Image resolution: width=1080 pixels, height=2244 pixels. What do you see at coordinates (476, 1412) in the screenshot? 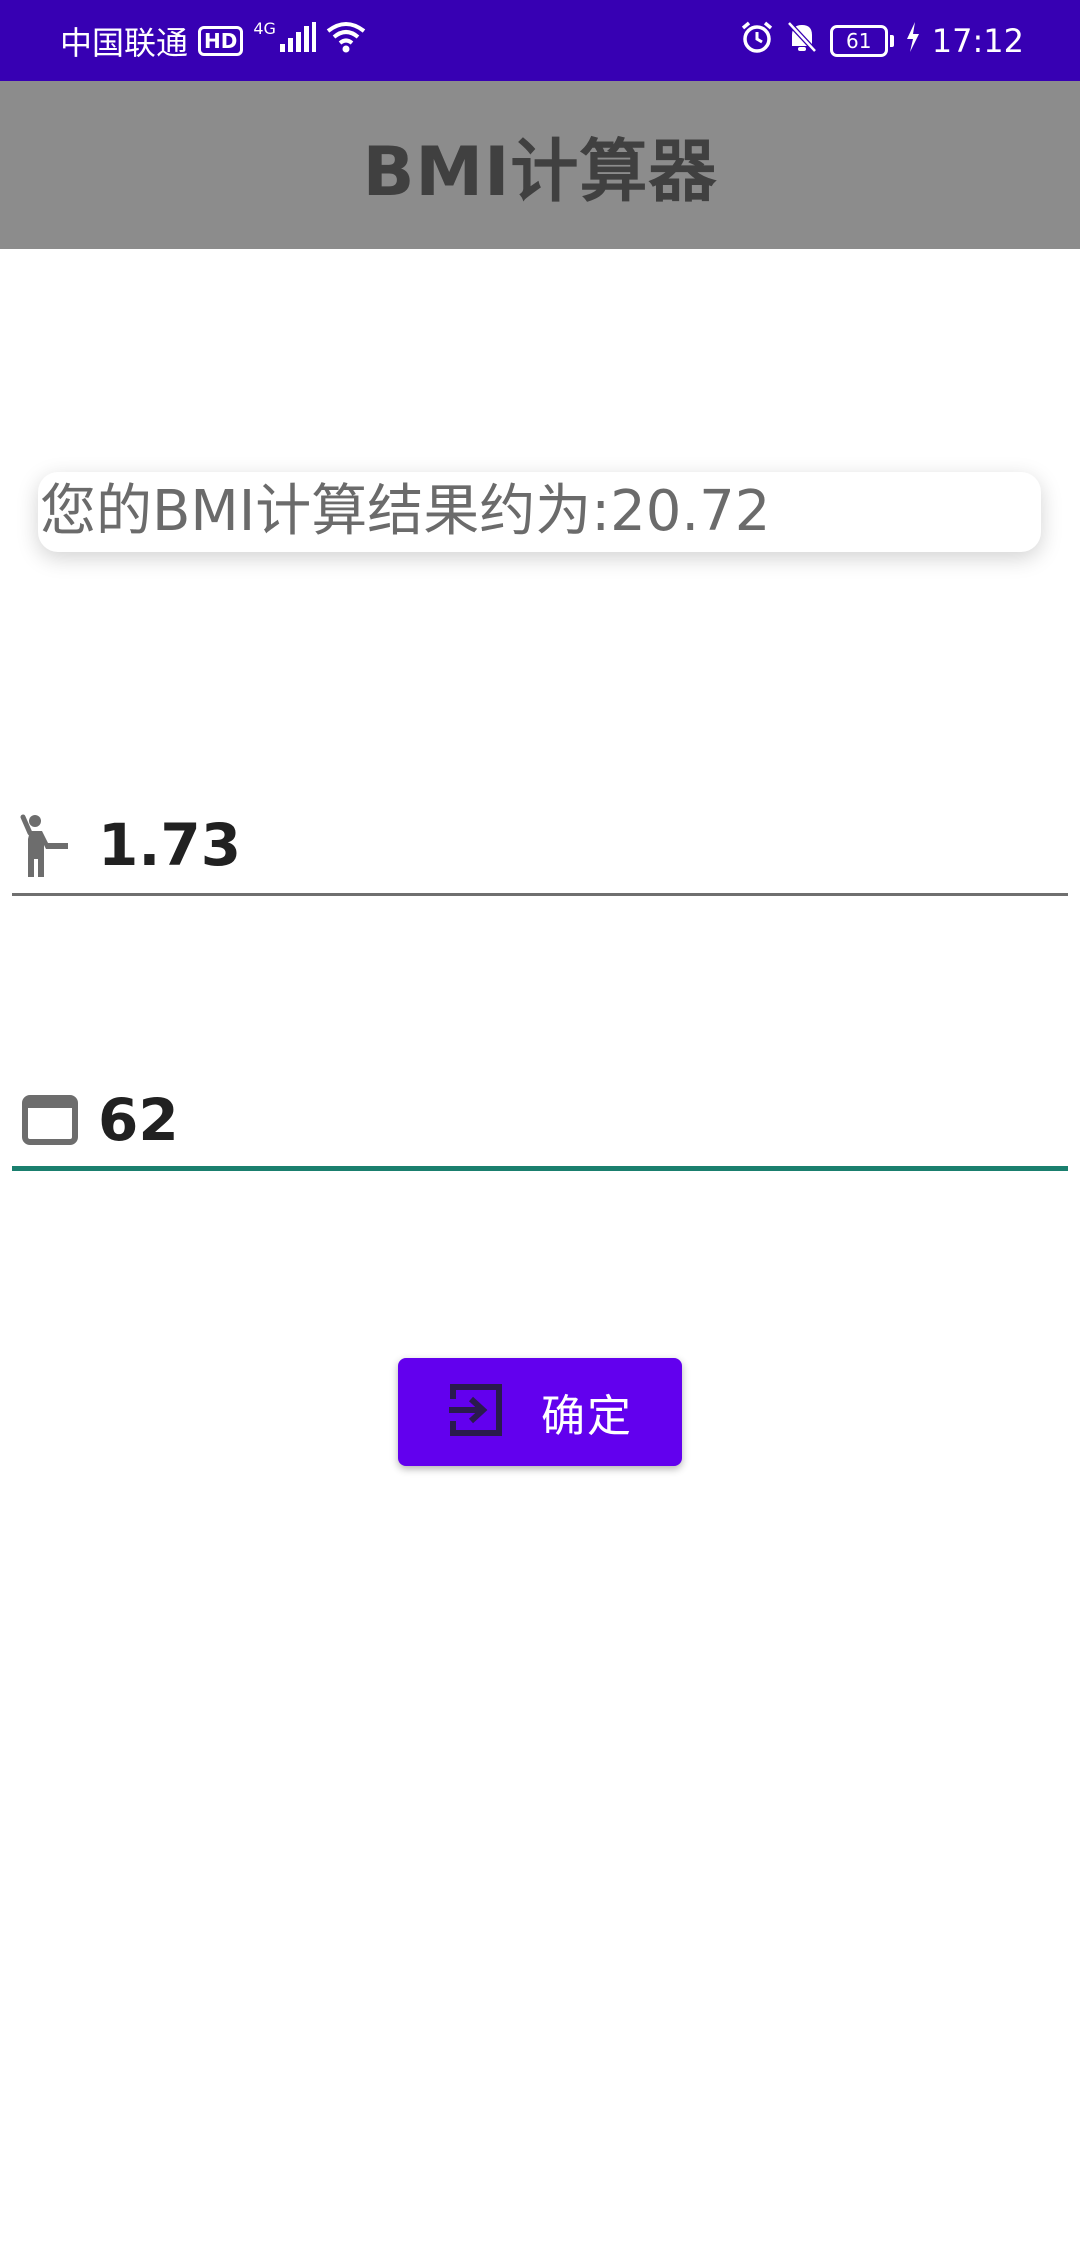
I see `login-icon` at bounding box center [476, 1412].